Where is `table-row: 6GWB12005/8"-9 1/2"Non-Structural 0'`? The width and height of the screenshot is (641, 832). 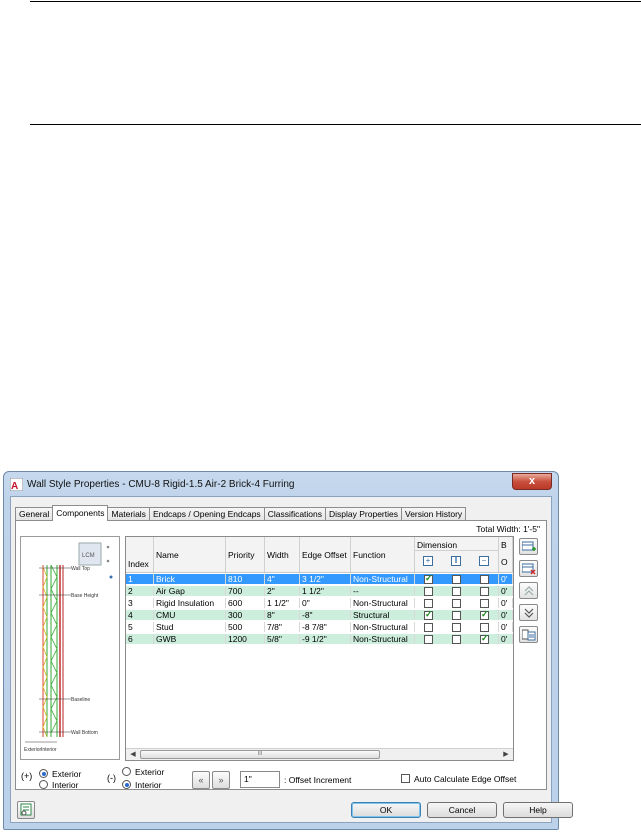 table-row: 6GWB12005/8"-9 1/2"Non-Structural 0' is located at coordinates (319, 639).